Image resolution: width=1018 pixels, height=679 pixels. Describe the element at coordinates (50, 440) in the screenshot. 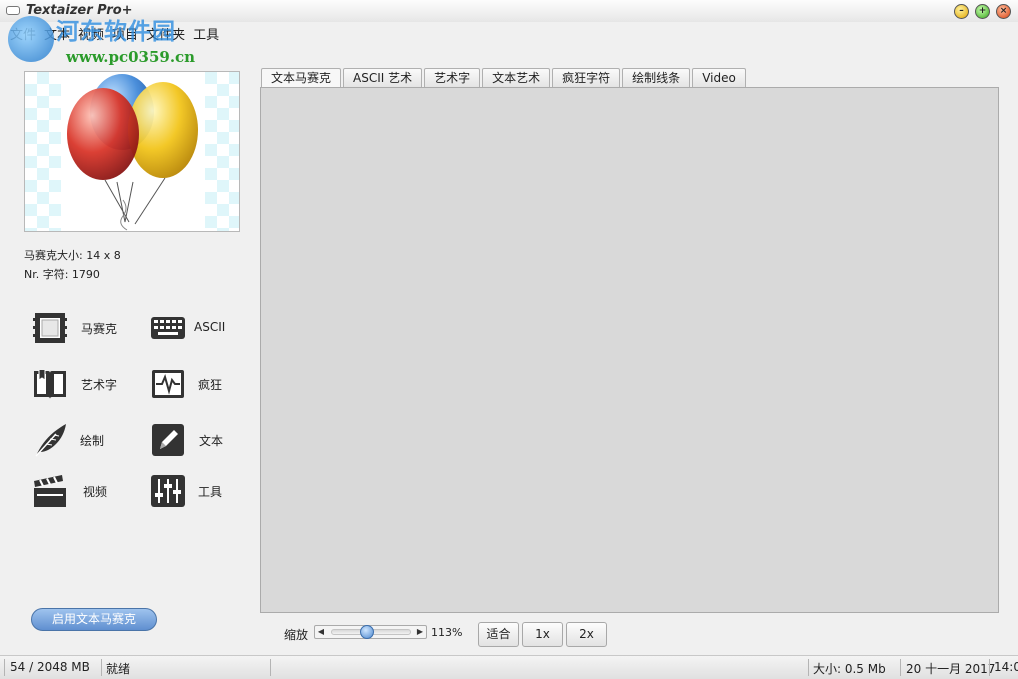

I see `feather-icon` at that location.